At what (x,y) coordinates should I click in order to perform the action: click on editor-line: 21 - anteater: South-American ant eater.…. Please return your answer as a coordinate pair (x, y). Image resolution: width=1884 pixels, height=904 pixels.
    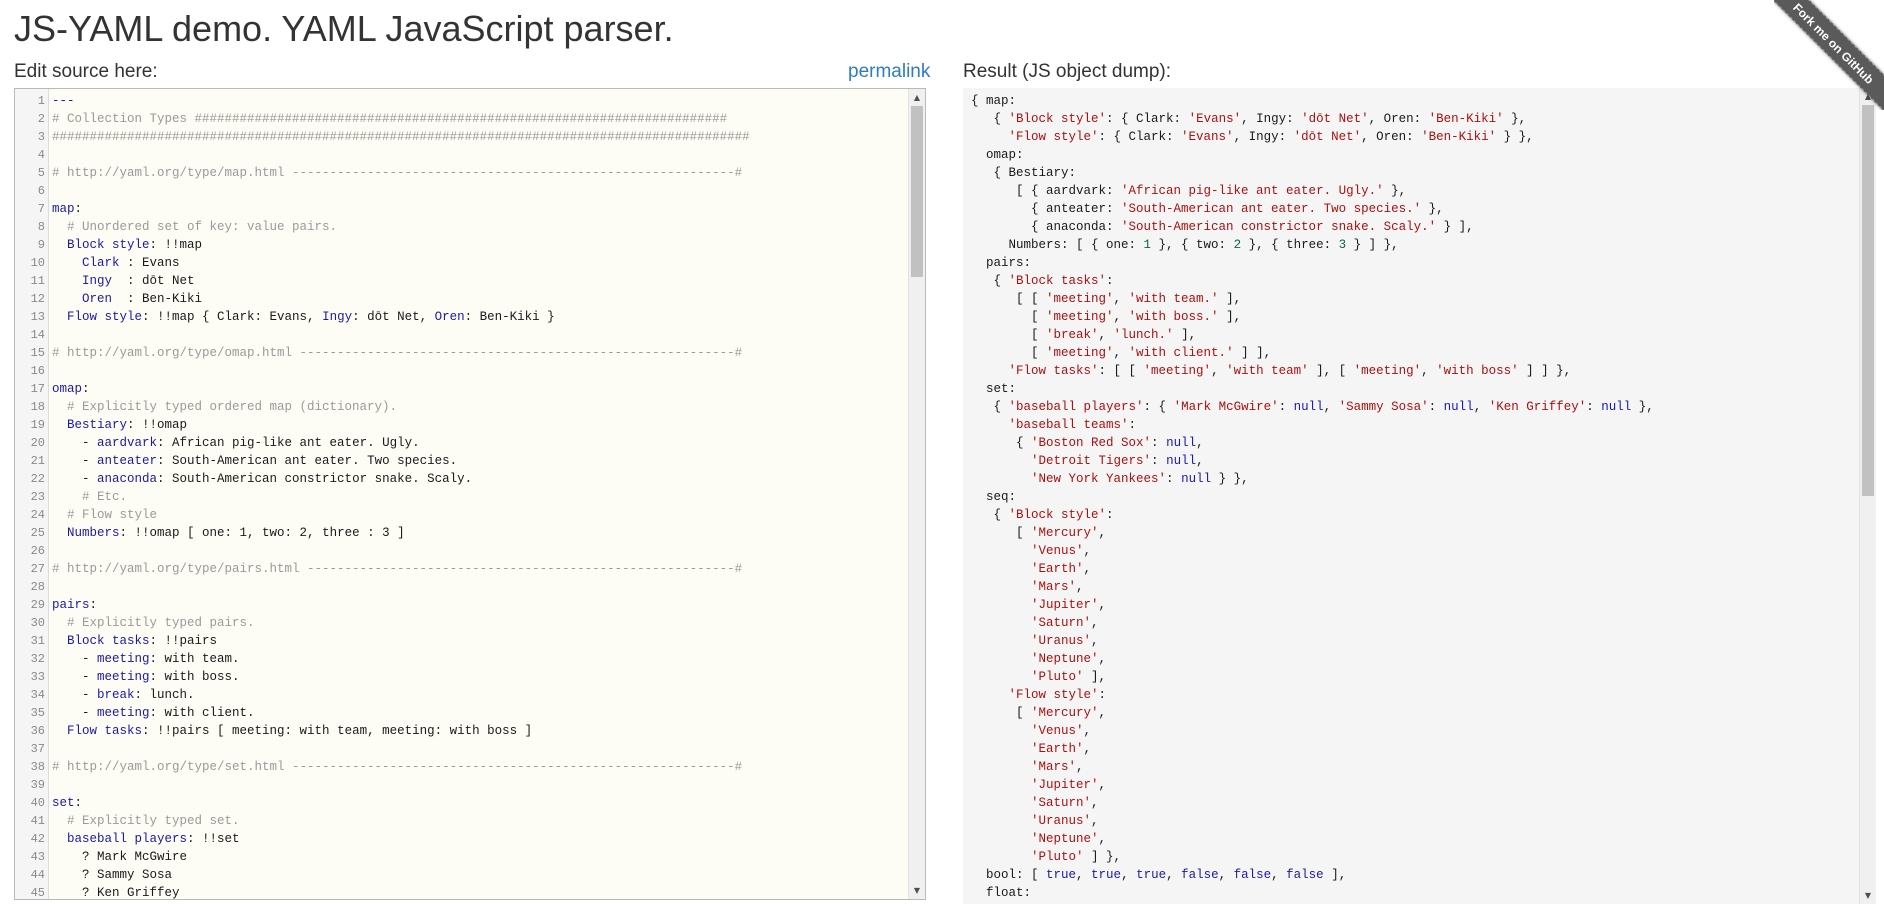
    Looking at the image, I should click on (461, 461).